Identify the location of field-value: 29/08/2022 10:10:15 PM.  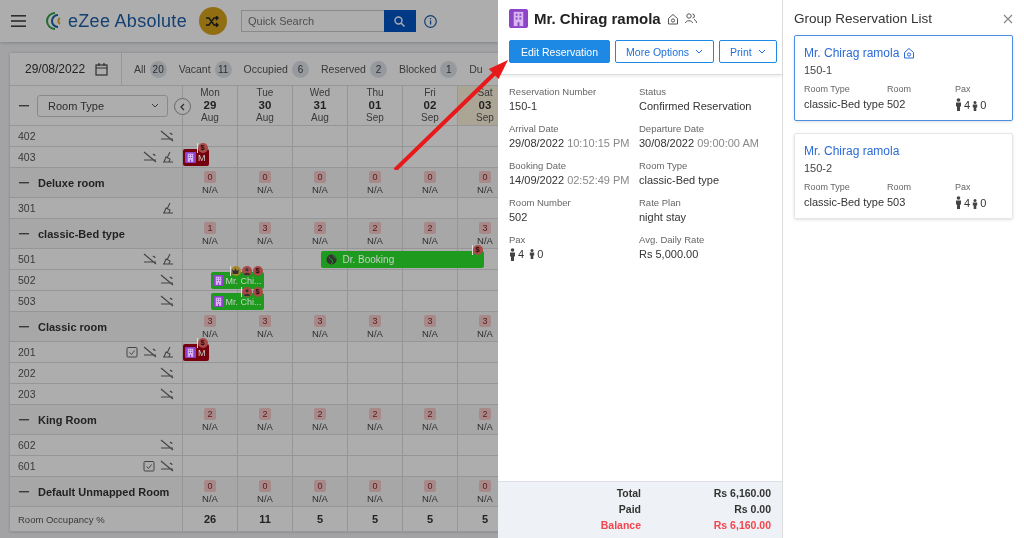
(569, 143).